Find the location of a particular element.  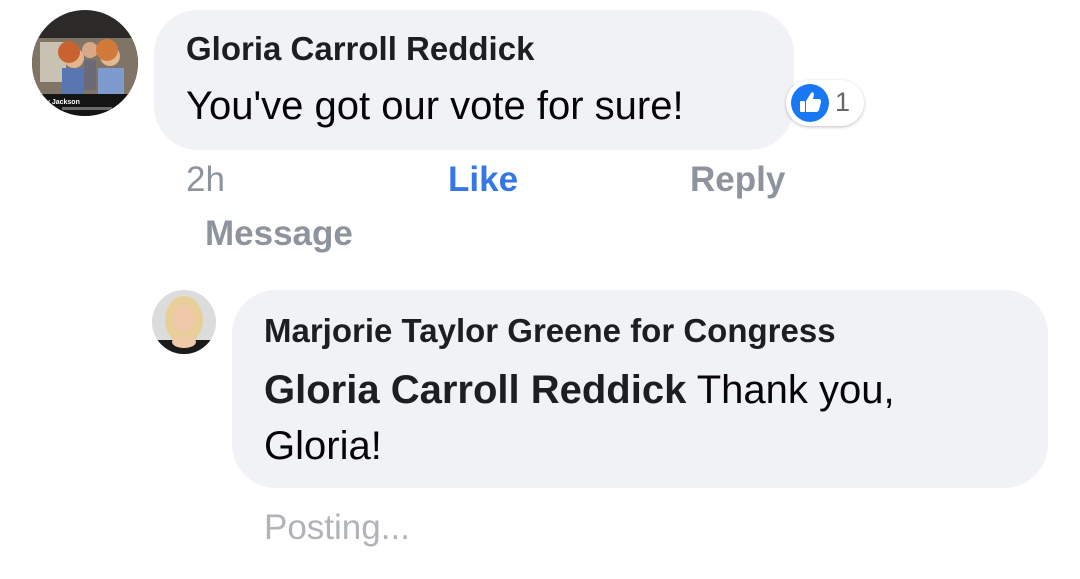

reaction-summary: 1 is located at coordinates (825, 103).